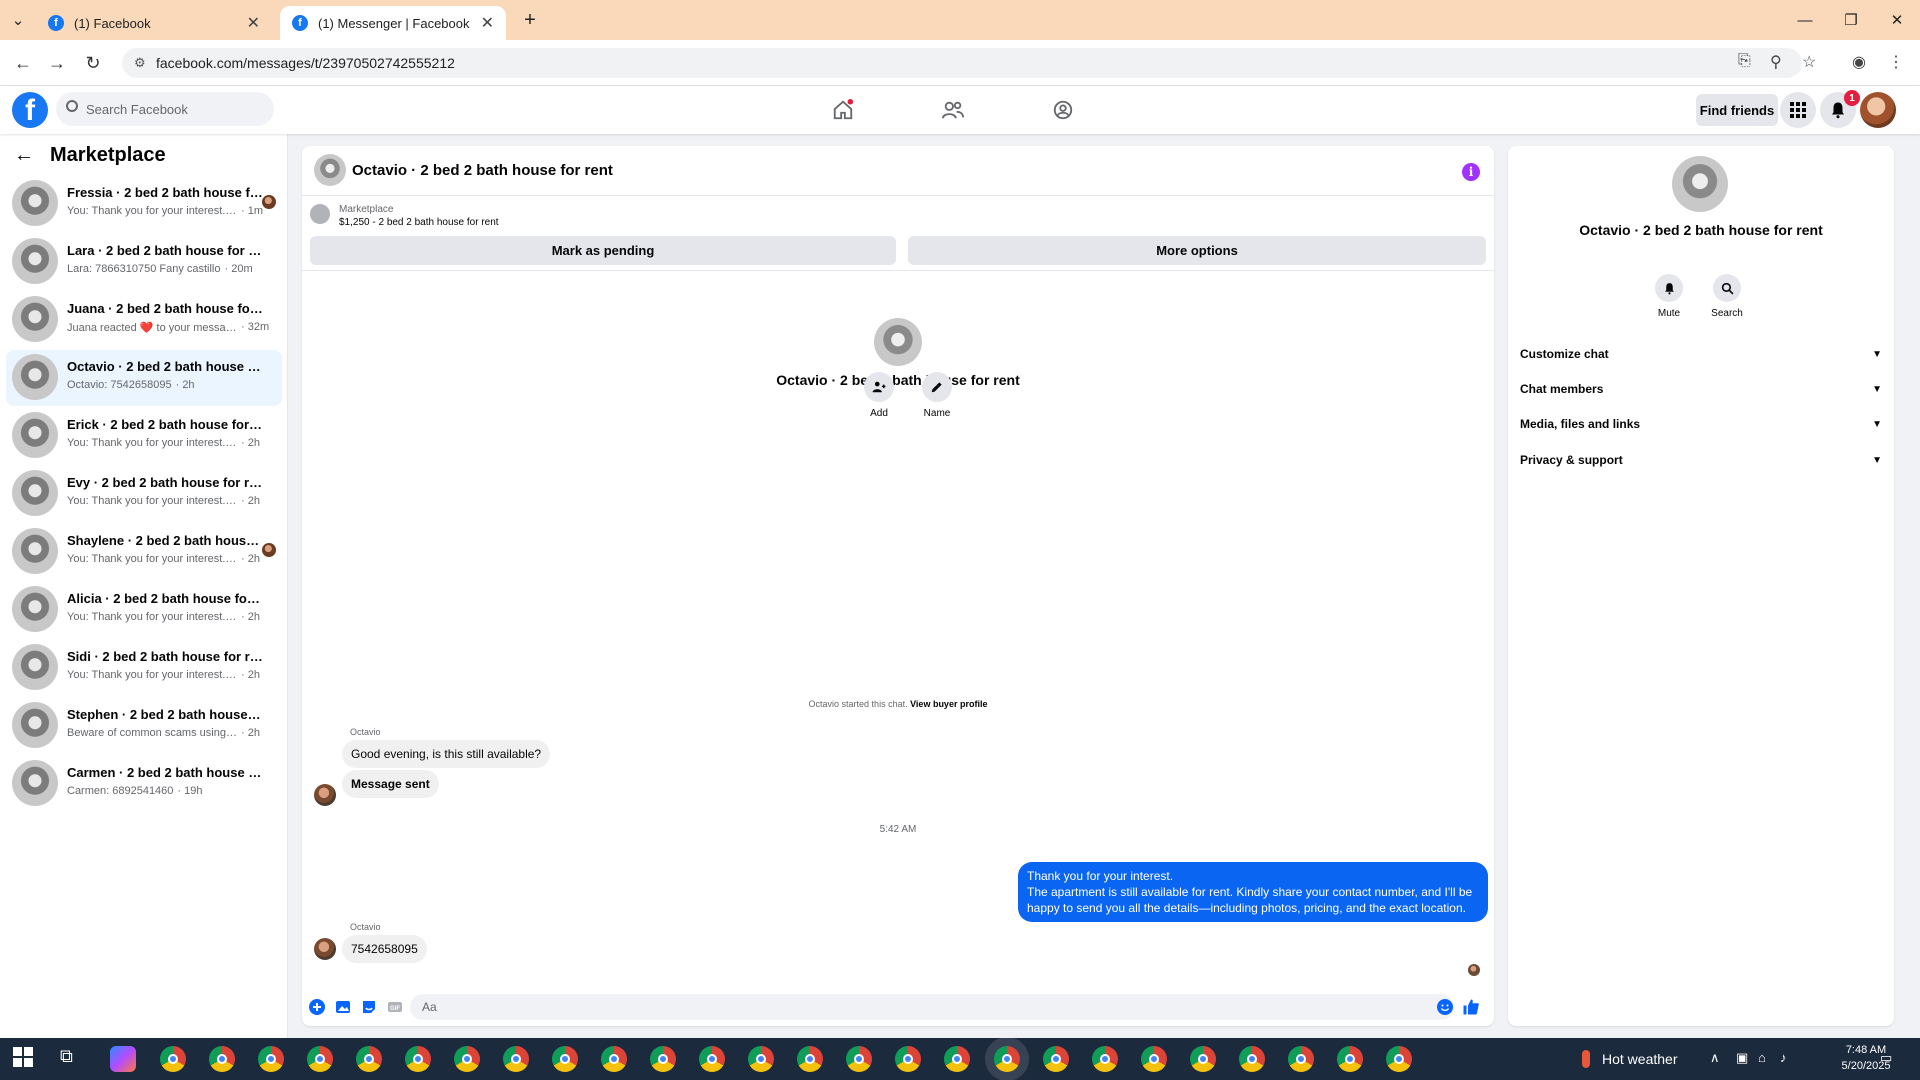 The width and height of the screenshot is (1920, 1080). What do you see at coordinates (419, 222) in the screenshot?
I see `listing-description: $1,250 - 2 bed 2 bath house for rent` at bounding box center [419, 222].